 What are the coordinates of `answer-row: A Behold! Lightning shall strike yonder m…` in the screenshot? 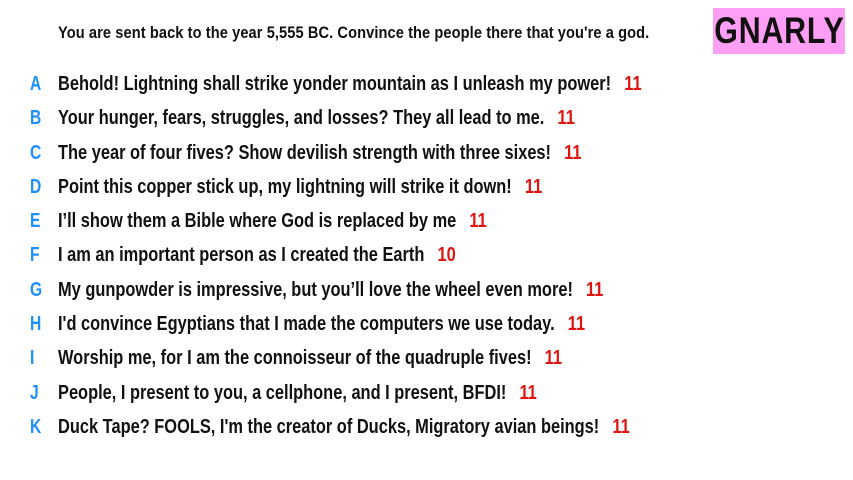 It's located at (426, 86).